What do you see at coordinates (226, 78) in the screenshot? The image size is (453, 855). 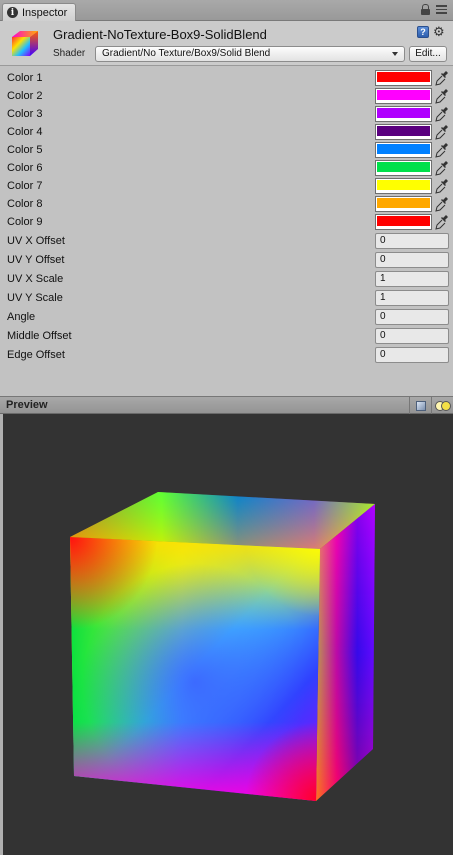 I see `color-row-1: Color 1` at bounding box center [226, 78].